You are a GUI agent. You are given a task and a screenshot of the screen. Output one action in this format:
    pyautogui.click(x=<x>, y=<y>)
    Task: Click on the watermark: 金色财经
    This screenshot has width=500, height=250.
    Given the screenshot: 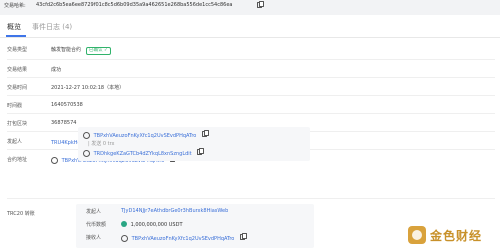 What is the action you would take?
    pyautogui.click(x=453, y=235)
    